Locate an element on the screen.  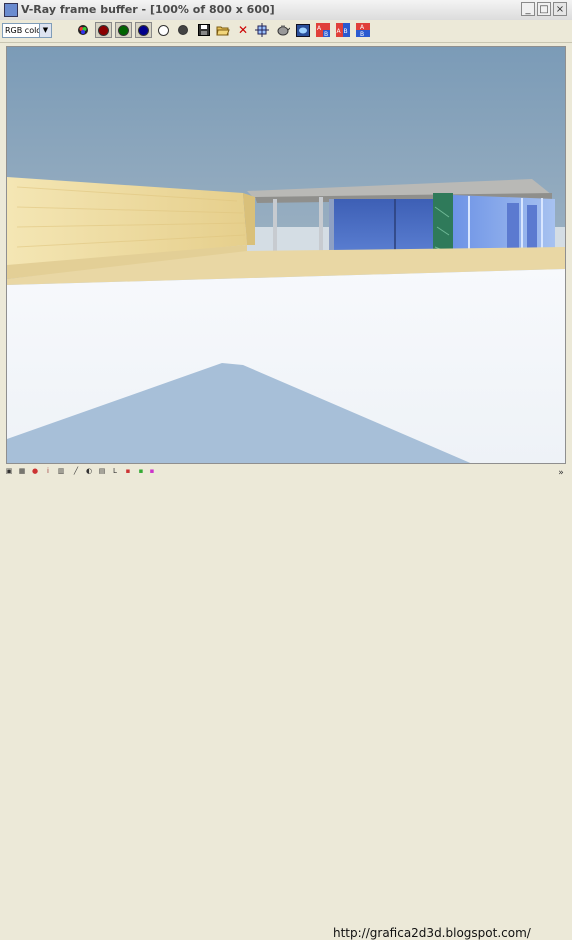
green-channel-icon is located at coordinates (123, 30).